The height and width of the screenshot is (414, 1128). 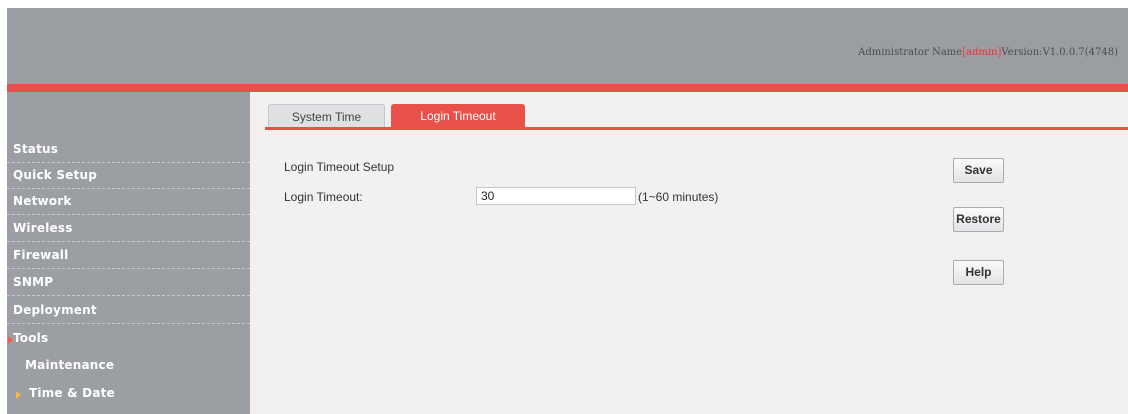 I want to click on sidebar-item-label: Maintenance, so click(x=70, y=365).